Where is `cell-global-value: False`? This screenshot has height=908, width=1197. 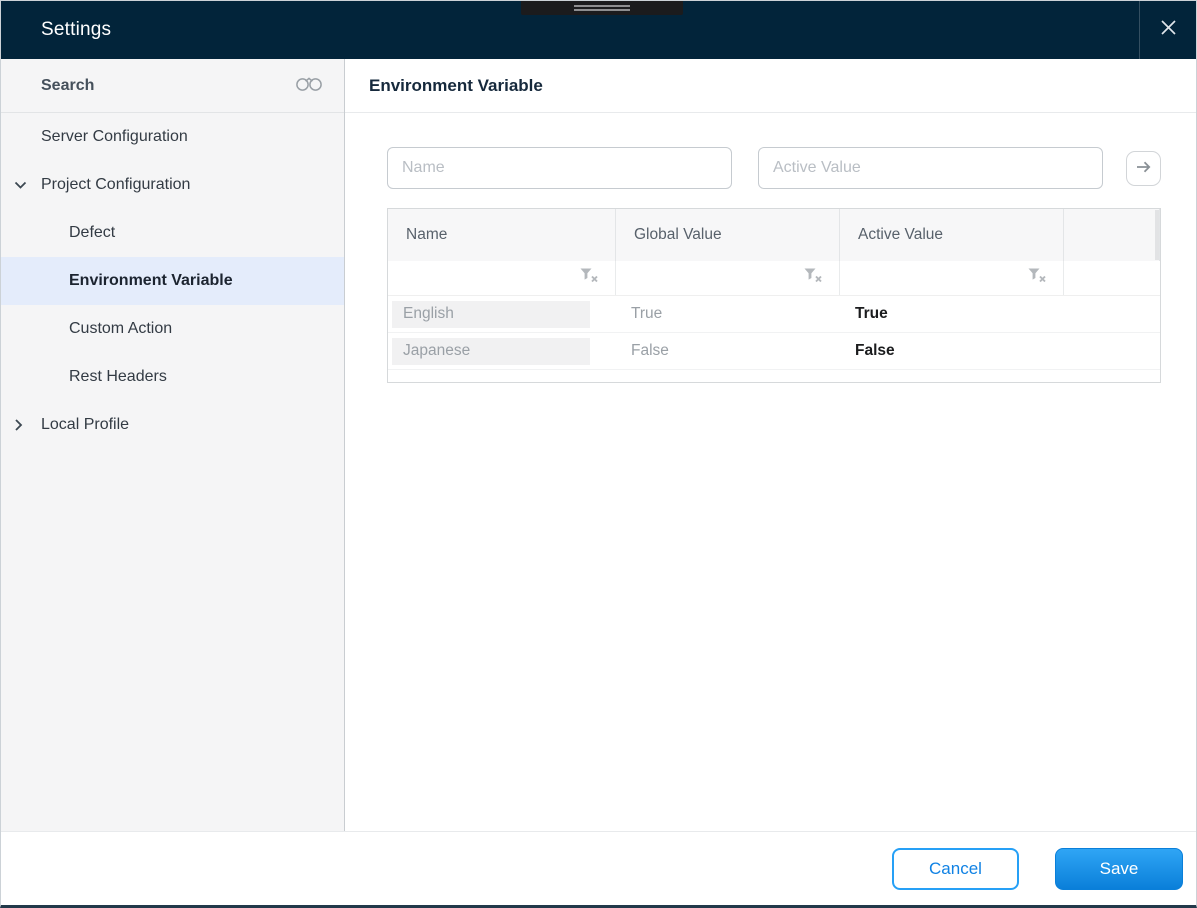 cell-global-value: False is located at coordinates (650, 350).